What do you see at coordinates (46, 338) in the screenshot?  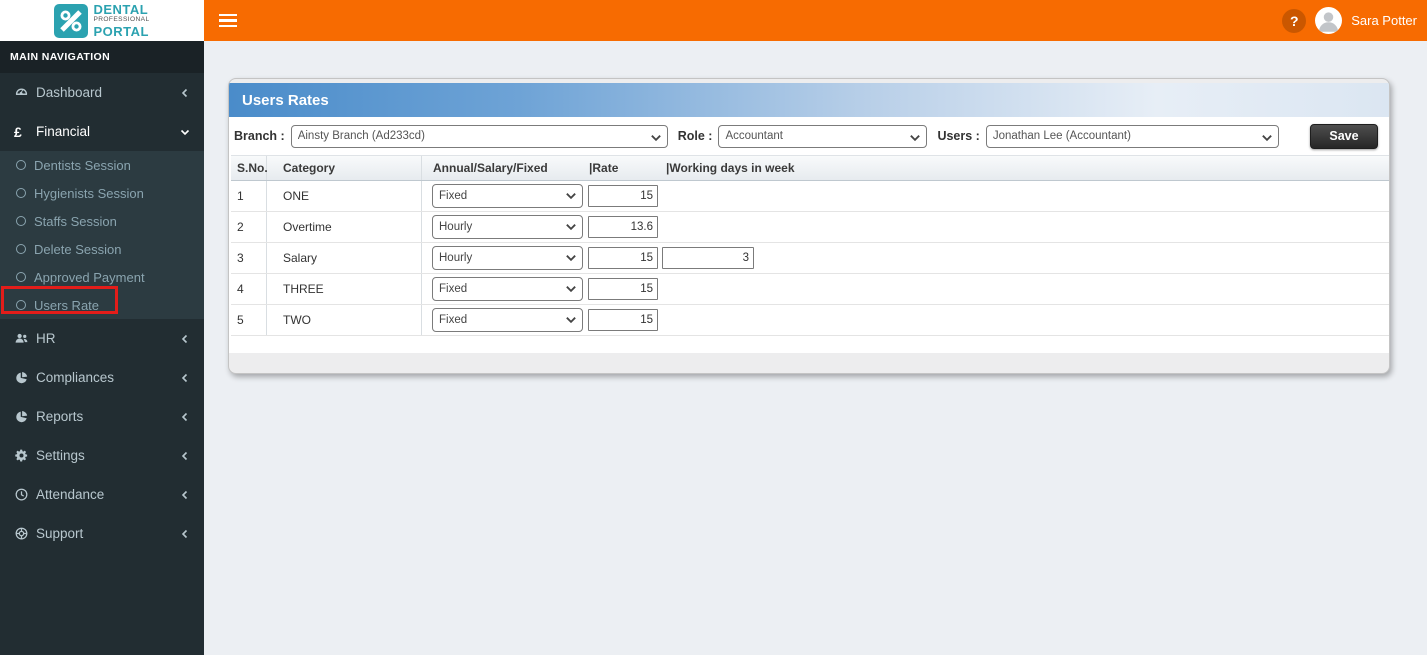 I see `sidebar-item-label: HR` at bounding box center [46, 338].